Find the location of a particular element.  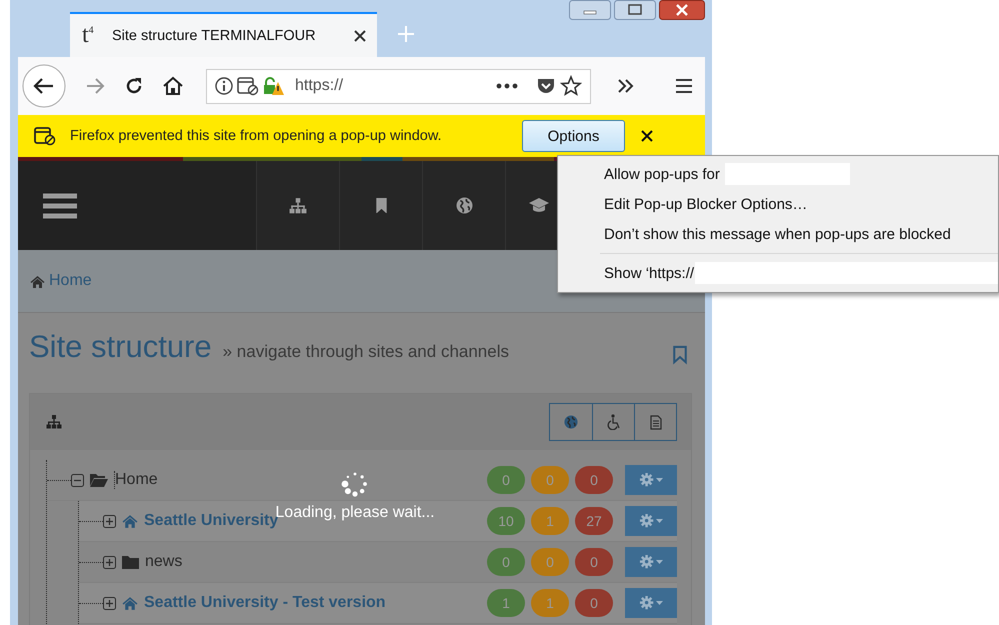

page-subtitle: » navigate through sites and channels is located at coordinates (365, 352).